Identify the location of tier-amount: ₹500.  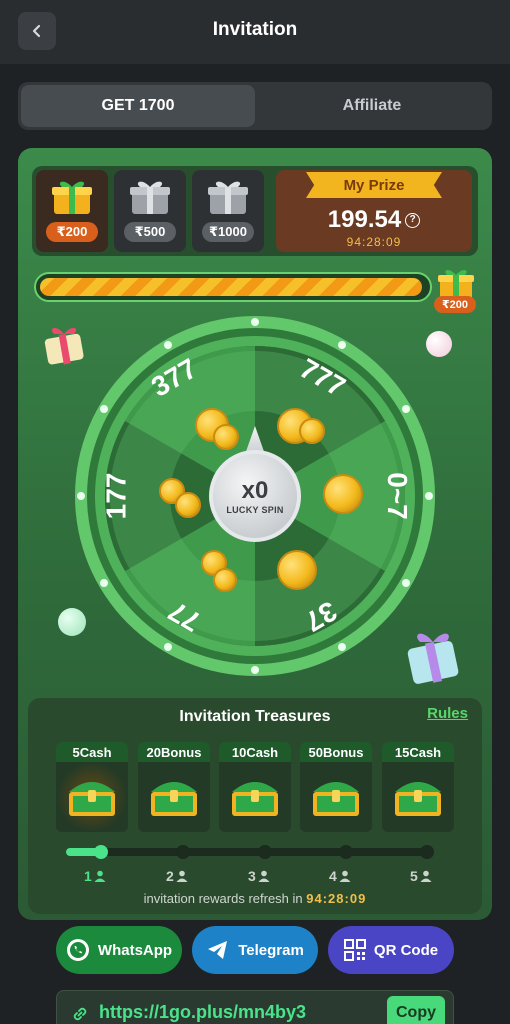
(150, 232).